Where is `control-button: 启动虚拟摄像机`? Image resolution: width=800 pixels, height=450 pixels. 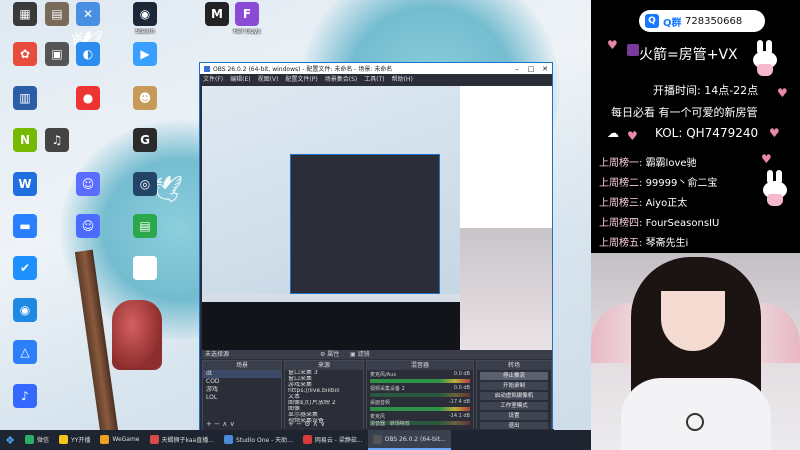 control-button: 启动虚拟摄像机 is located at coordinates (514, 396).